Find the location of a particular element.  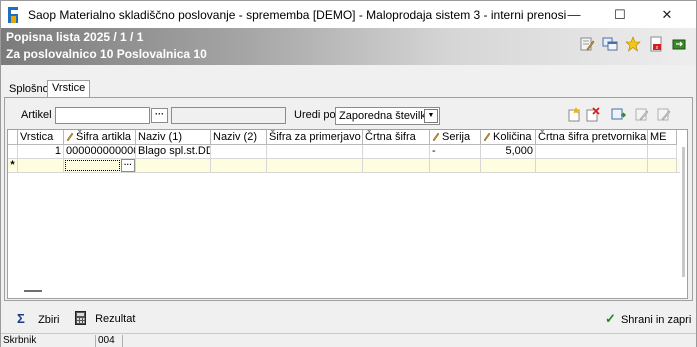

sort-order-value: Zaporedna številka is located at coordinates (385, 116).